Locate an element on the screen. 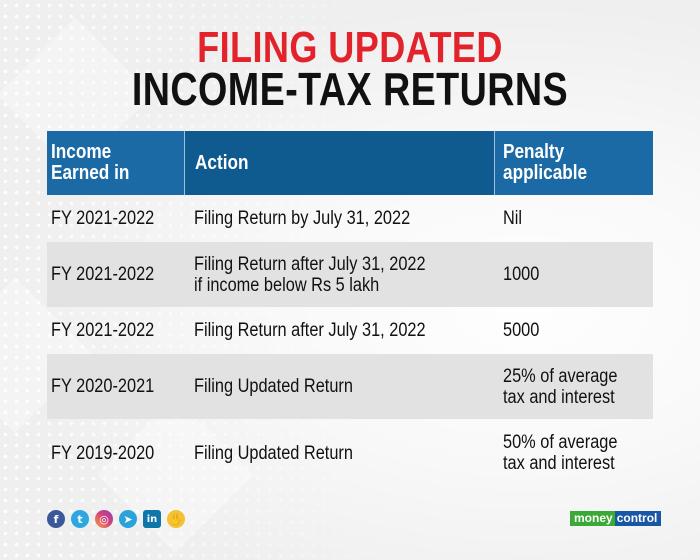  penalty-cell: Nil is located at coordinates (574, 218).